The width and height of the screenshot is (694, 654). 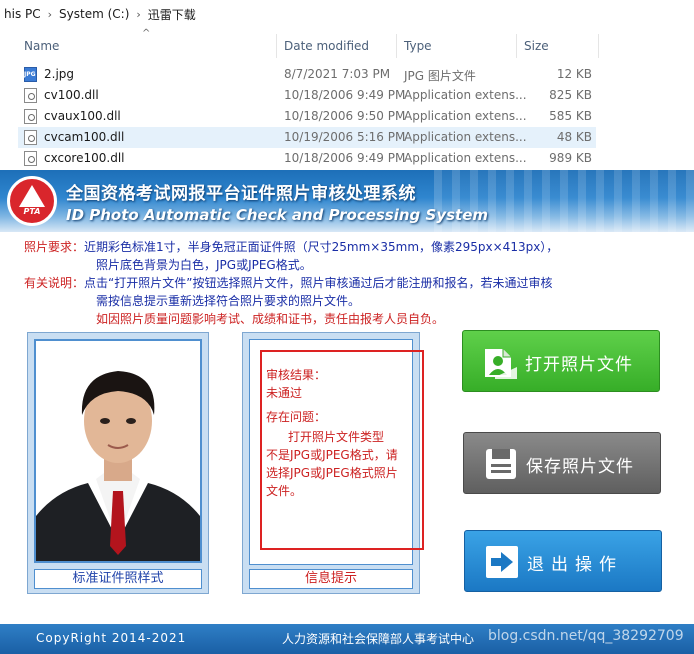 What do you see at coordinates (332, 473) in the screenshot?
I see `problem-text: 选择JPG或JPEG格式照片` at bounding box center [332, 473].